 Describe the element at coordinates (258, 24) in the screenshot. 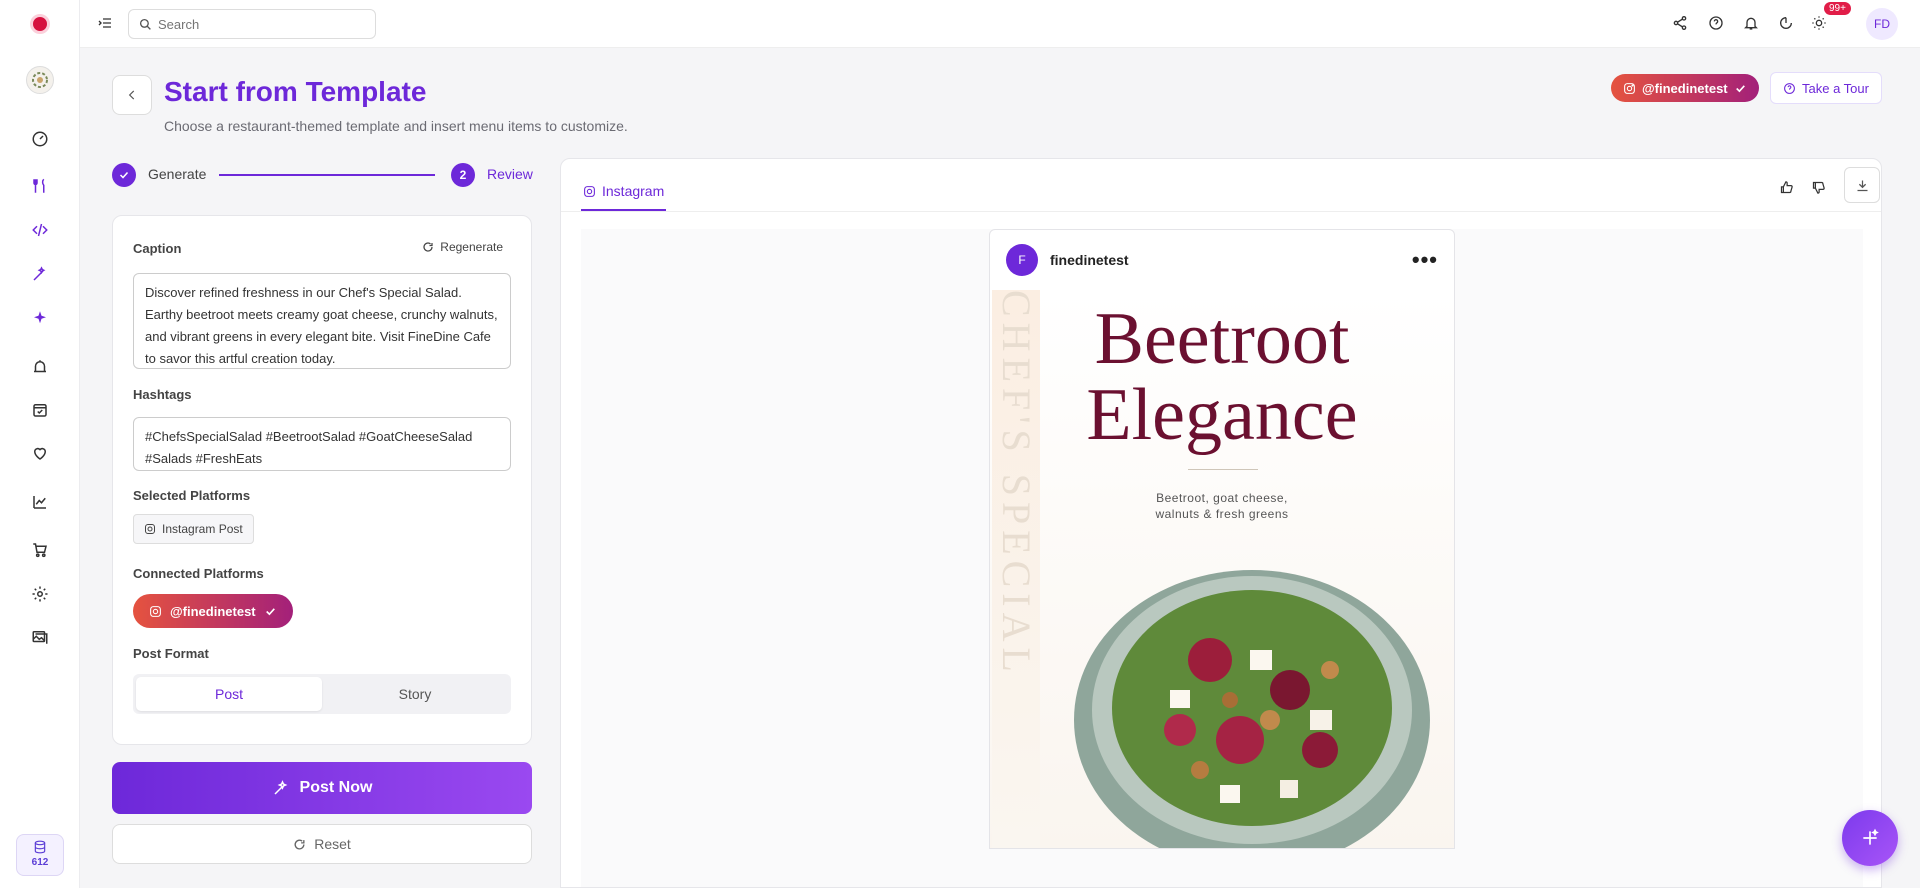

I see `search-input` at that location.